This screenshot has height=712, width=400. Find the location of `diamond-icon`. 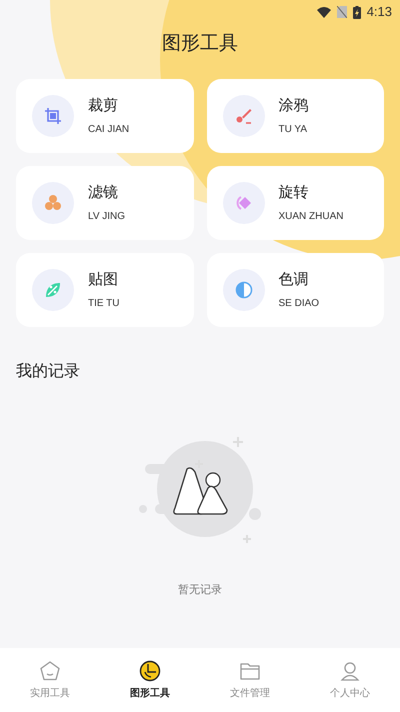

diamond-icon is located at coordinates (243, 203).